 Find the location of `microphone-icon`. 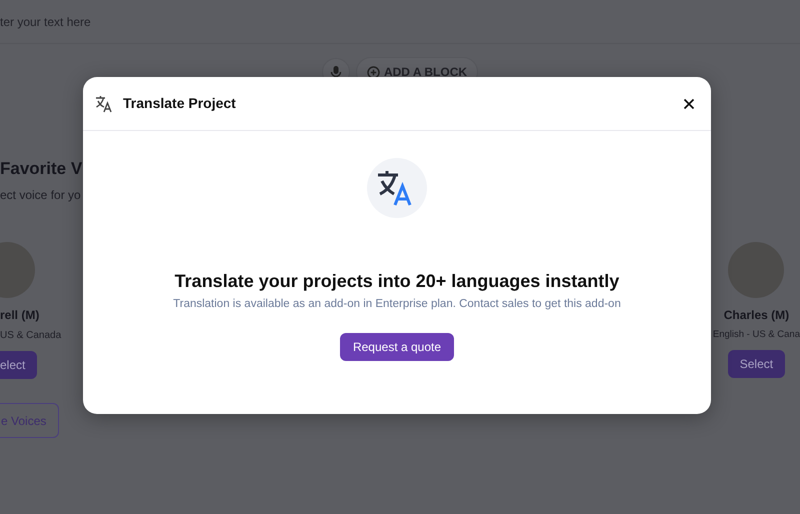

microphone-icon is located at coordinates (336, 72).